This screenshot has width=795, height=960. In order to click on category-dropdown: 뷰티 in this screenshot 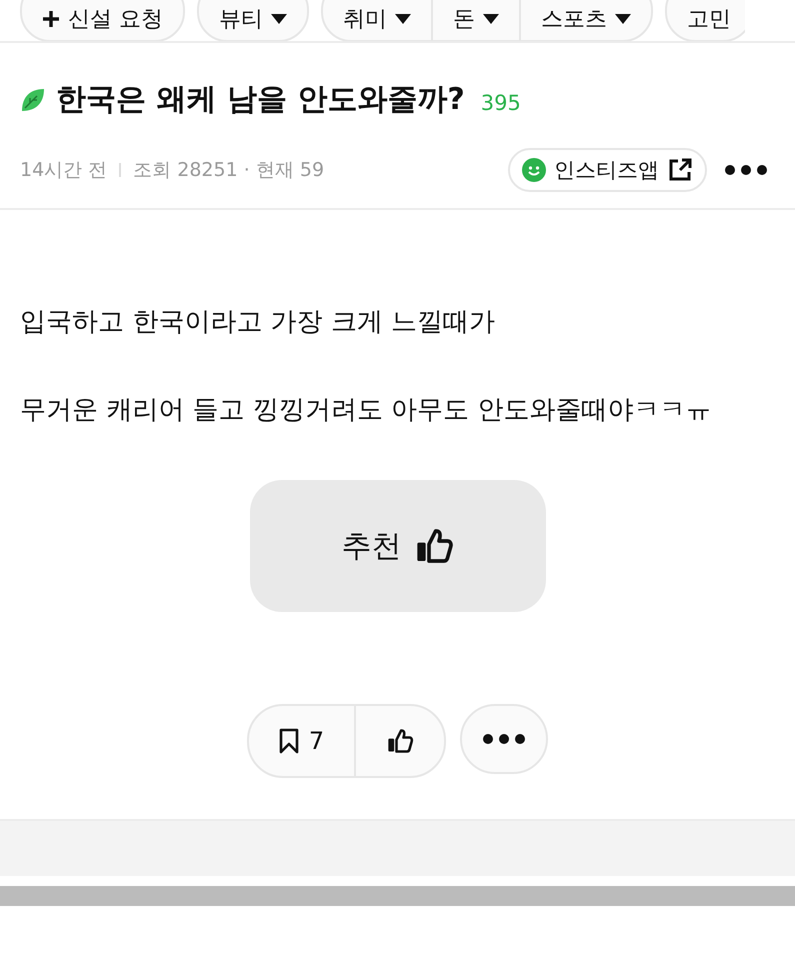, I will do `click(253, 20)`.